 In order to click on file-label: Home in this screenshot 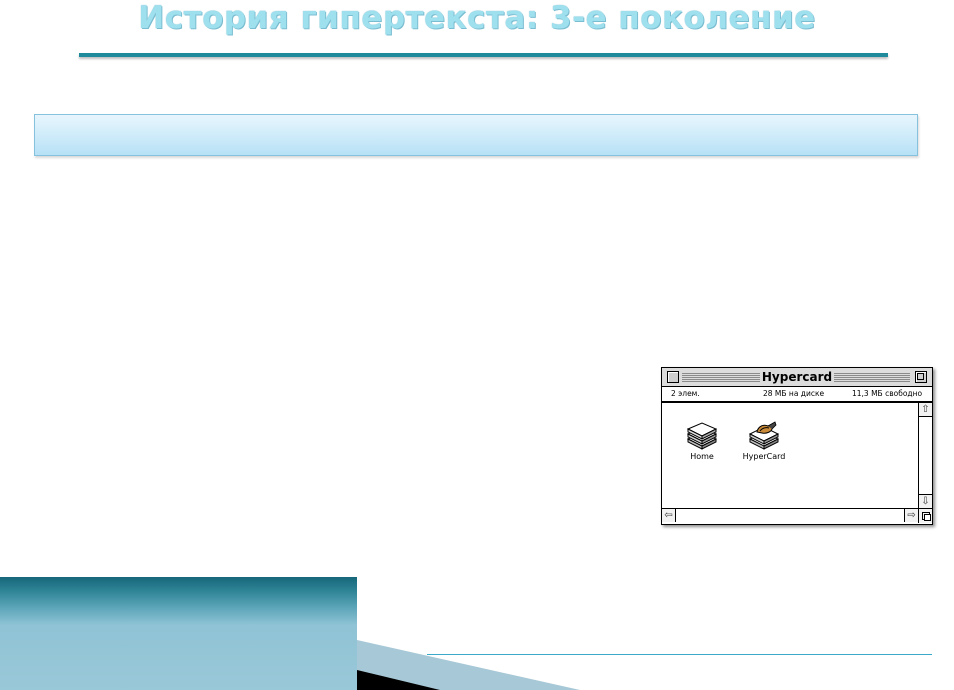, I will do `click(702, 456)`.